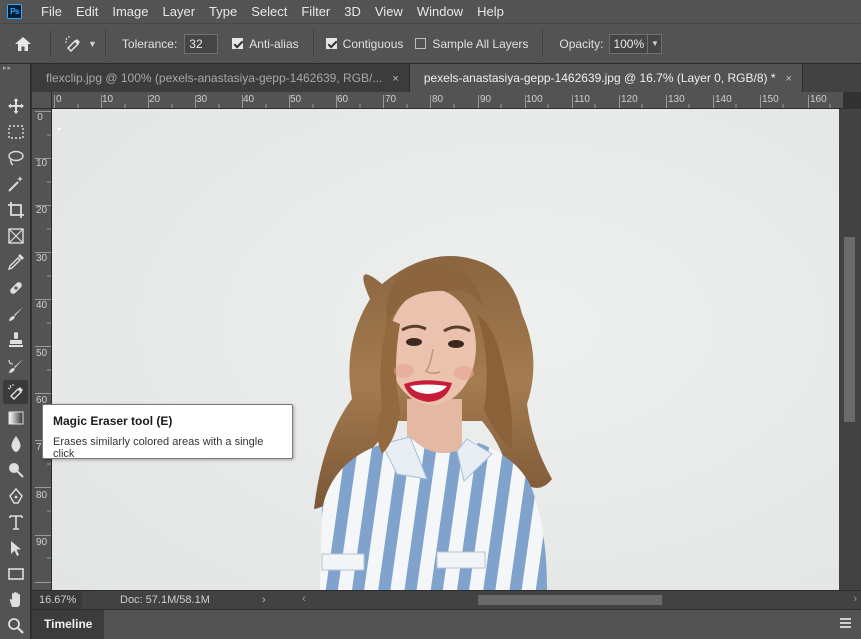 This screenshot has width=861, height=639. I want to click on scroll-right-icon: ›, so click(855, 599).